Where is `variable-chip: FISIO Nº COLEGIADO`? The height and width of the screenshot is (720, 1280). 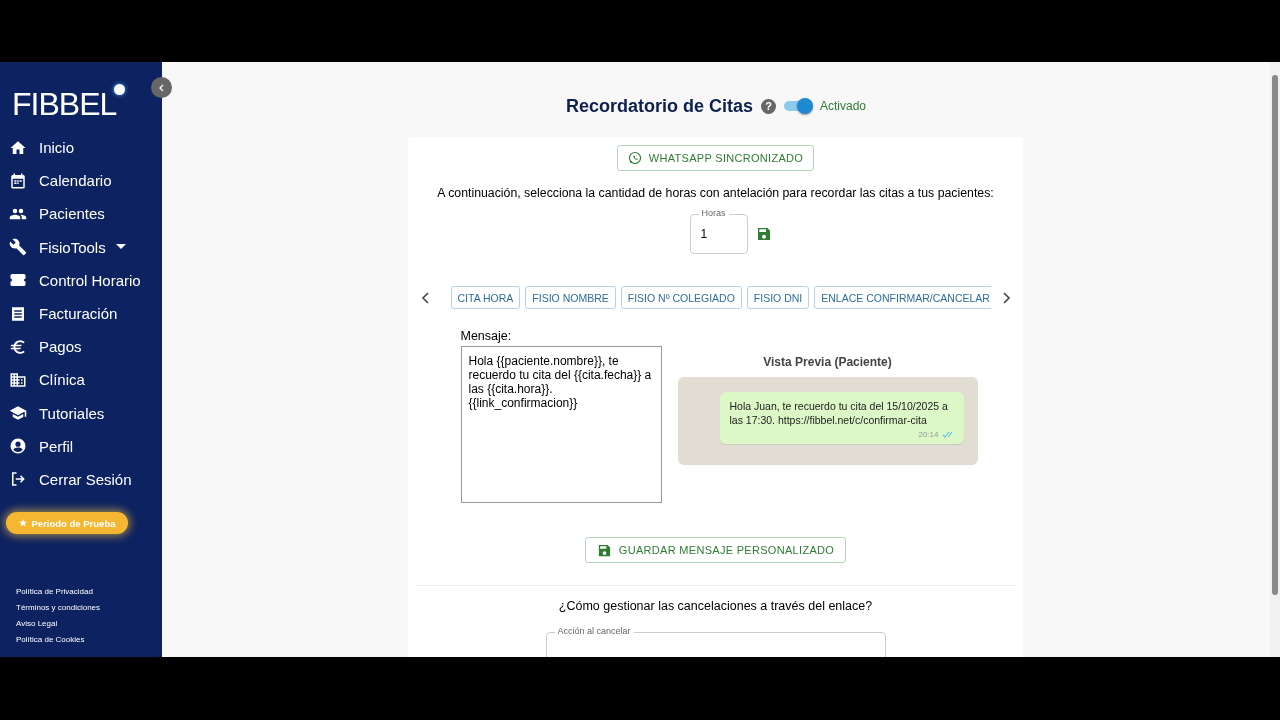 variable-chip: FISIO Nº COLEGIADO is located at coordinates (681, 297).